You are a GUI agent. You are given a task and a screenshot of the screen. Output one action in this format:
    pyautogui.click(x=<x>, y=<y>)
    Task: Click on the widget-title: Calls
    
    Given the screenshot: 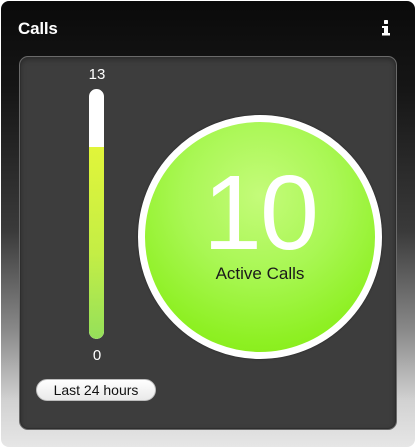 What is the action you would take?
    pyautogui.click(x=38, y=28)
    